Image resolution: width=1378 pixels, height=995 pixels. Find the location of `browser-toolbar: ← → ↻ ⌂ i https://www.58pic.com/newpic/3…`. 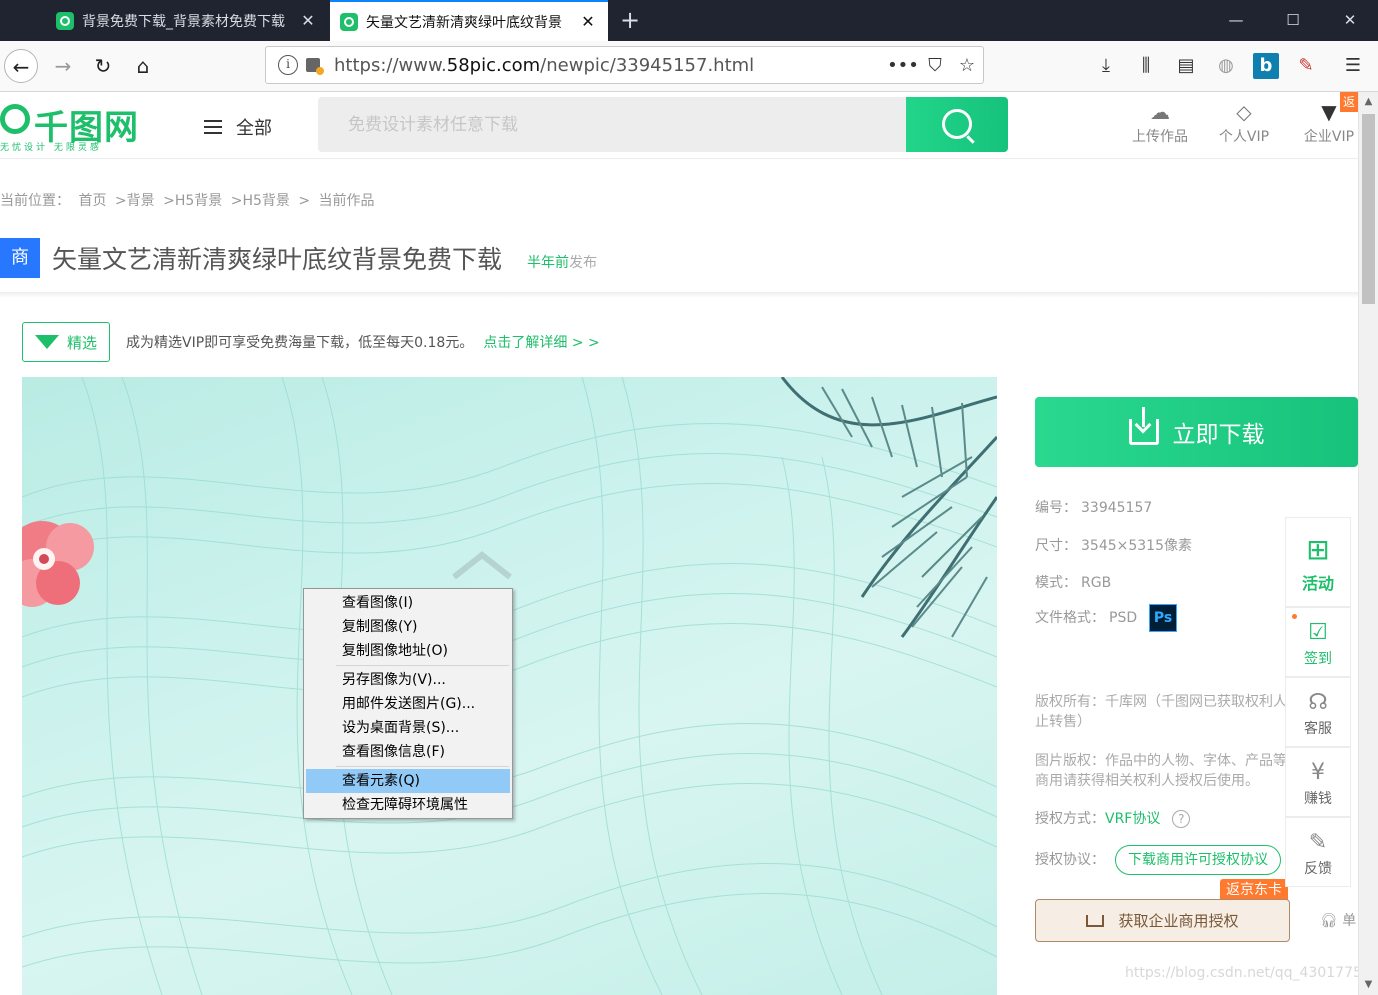

browser-toolbar: ← → ↻ ⌂ i https://www.58pic.com/newpic/3… is located at coordinates (689, 66).